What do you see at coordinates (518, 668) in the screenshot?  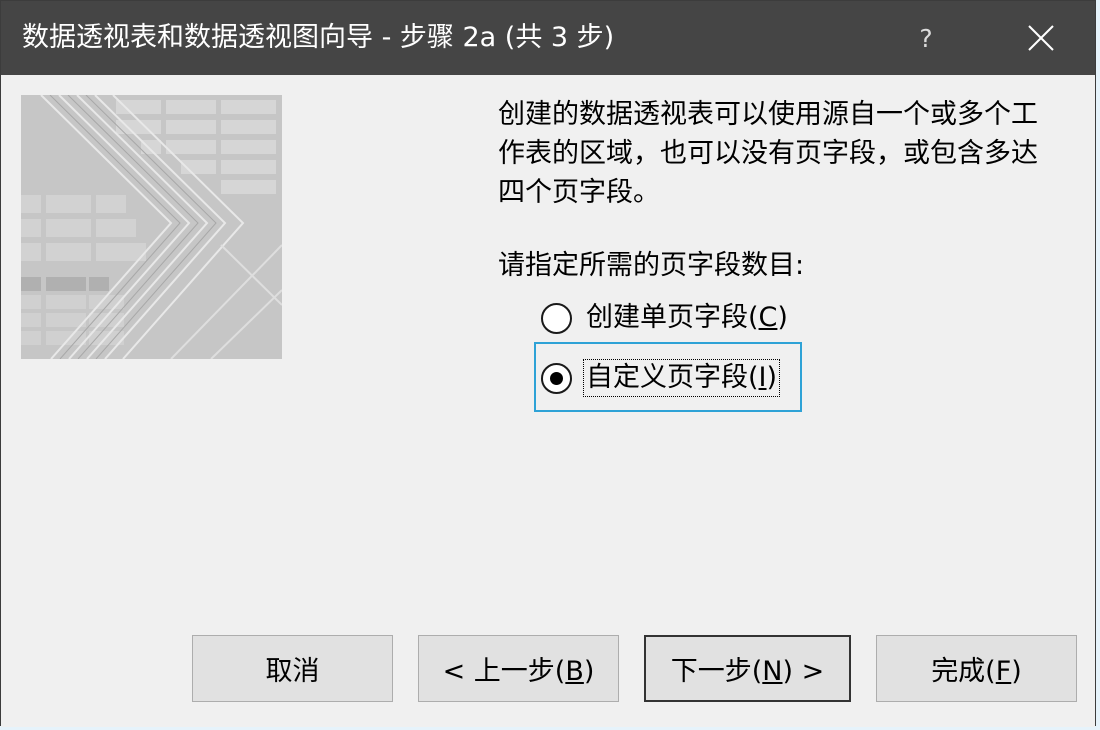 I see `back-button: < 上一步(B)` at bounding box center [518, 668].